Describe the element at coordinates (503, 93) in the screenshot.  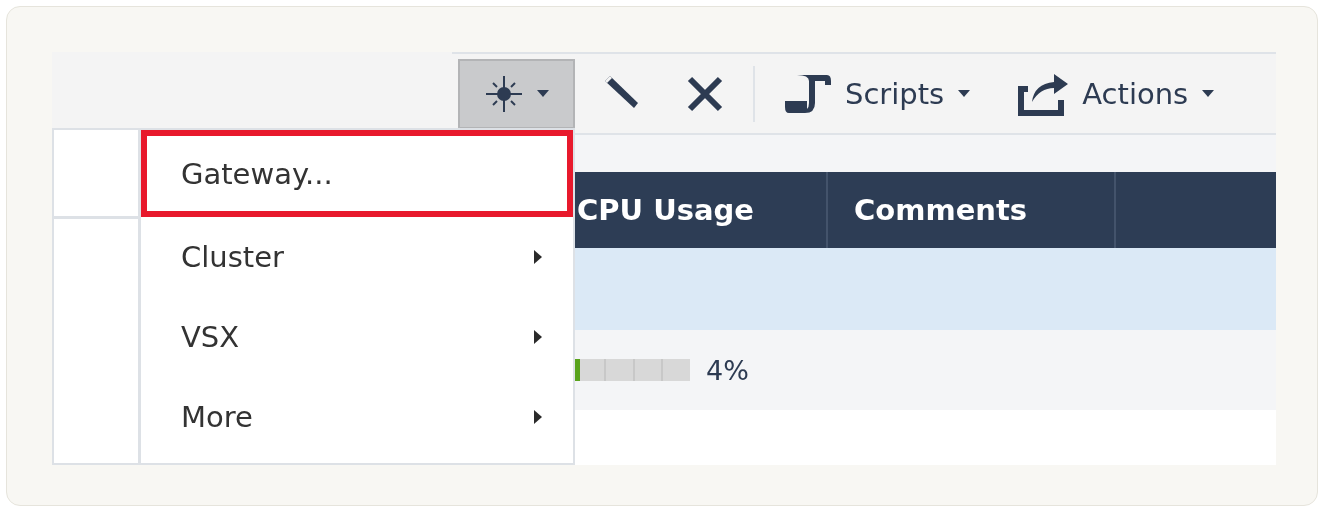
I see `sparkle-icon` at that location.